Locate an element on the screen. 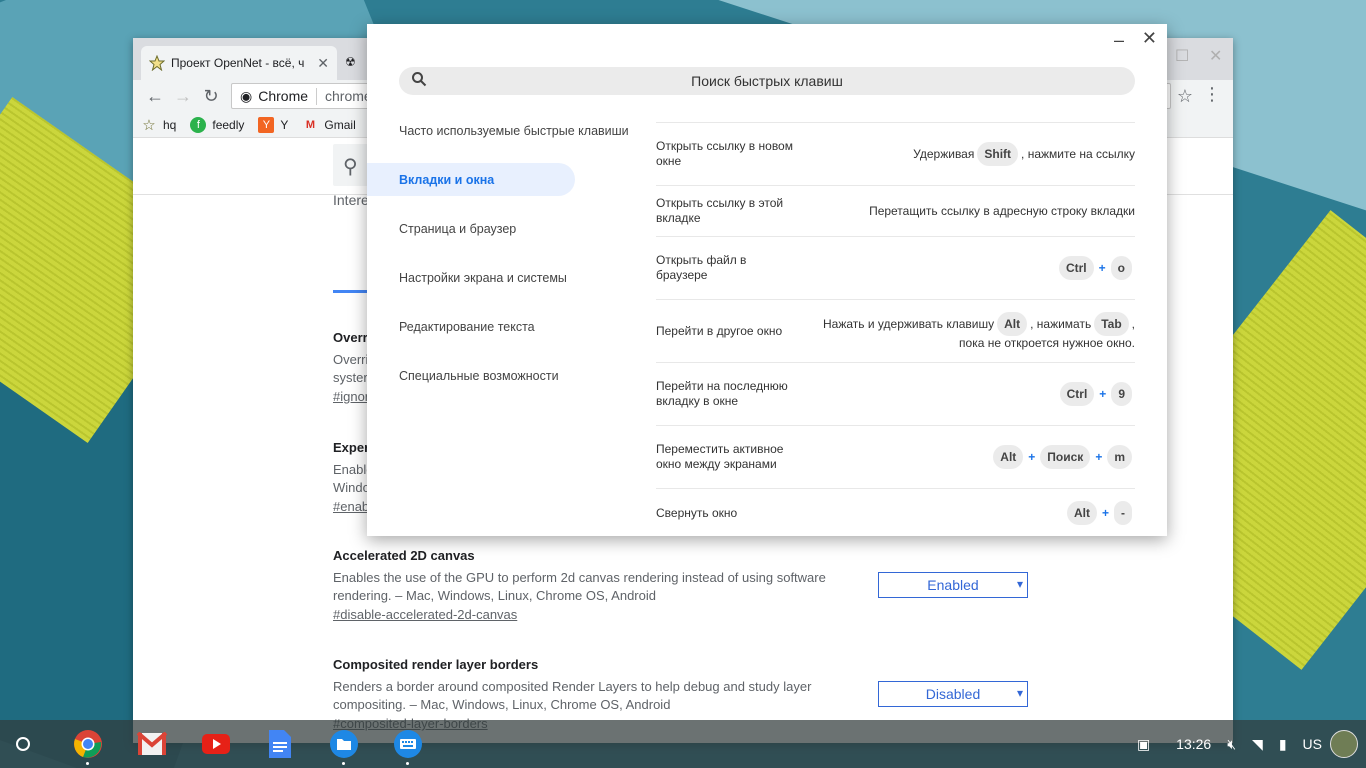 This screenshot has width=1366, height=768. category-label: Часто используемые быстрые клавиши is located at coordinates (514, 130).